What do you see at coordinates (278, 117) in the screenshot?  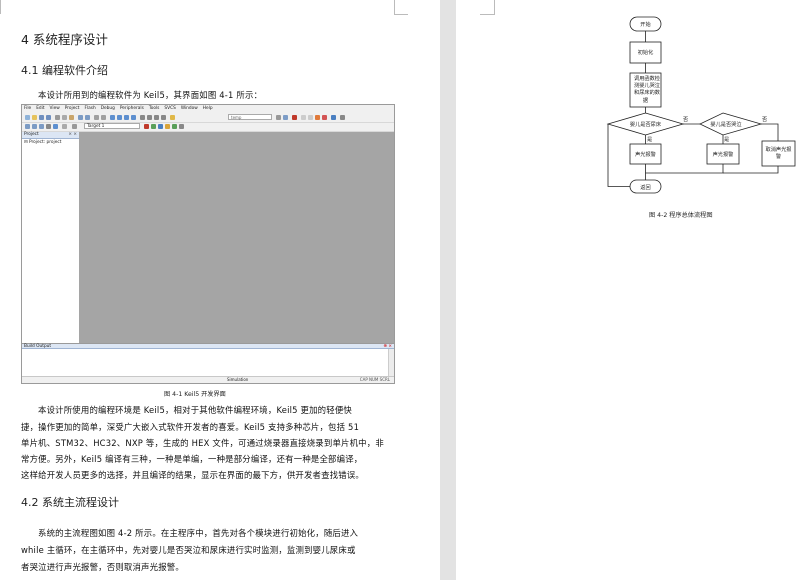 I see `find-icon` at bounding box center [278, 117].